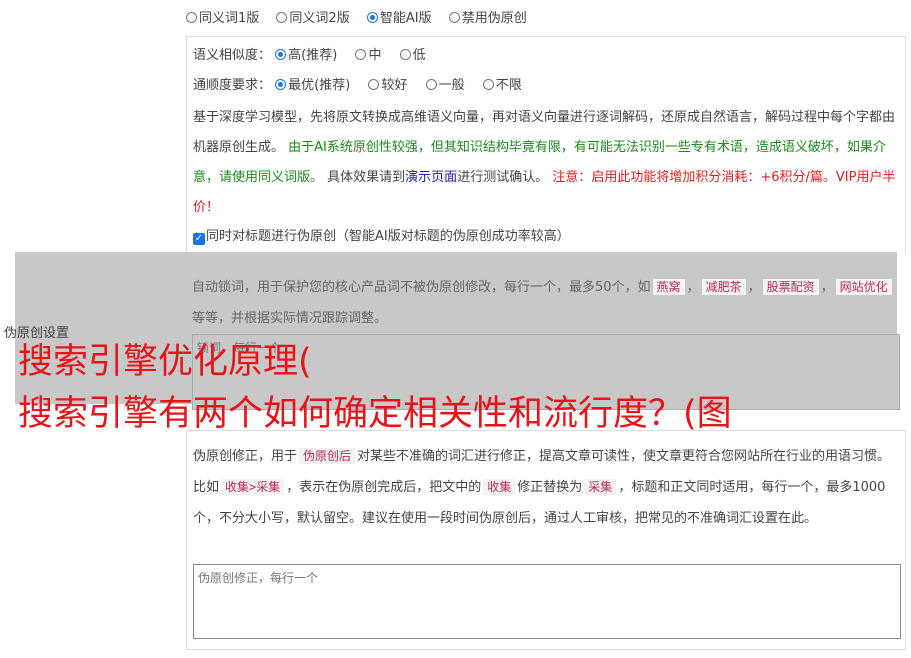  Describe the element at coordinates (232, 85) in the screenshot. I see `fluency-label: 通顺度要求：` at that location.